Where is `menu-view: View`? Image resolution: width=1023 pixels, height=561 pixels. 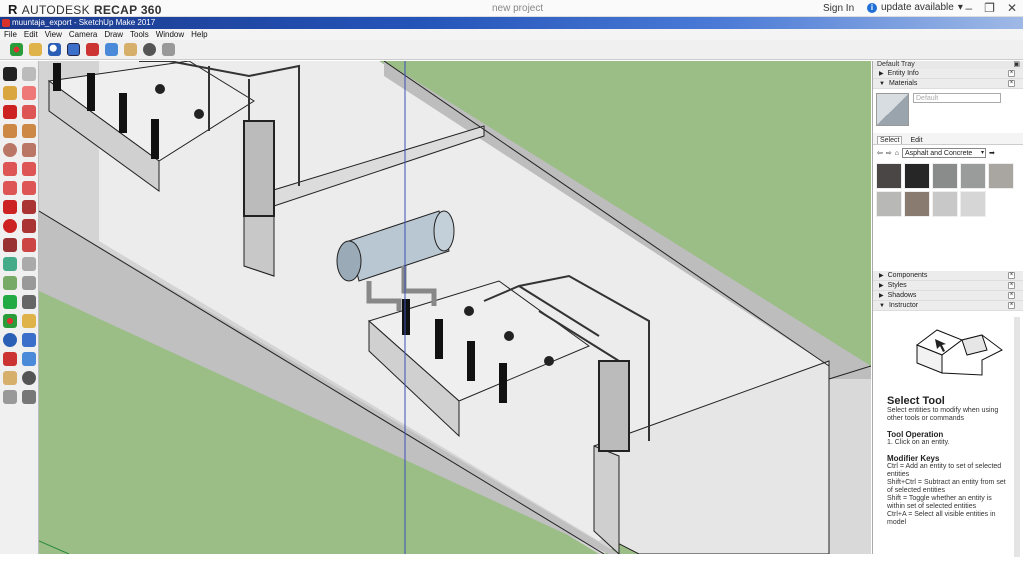 menu-view: View is located at coordinates (53, 34).